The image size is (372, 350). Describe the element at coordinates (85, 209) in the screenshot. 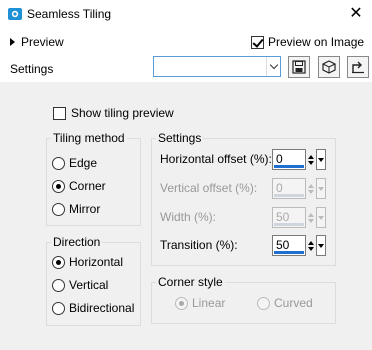

I see `radio-label: Mirror` at that location.